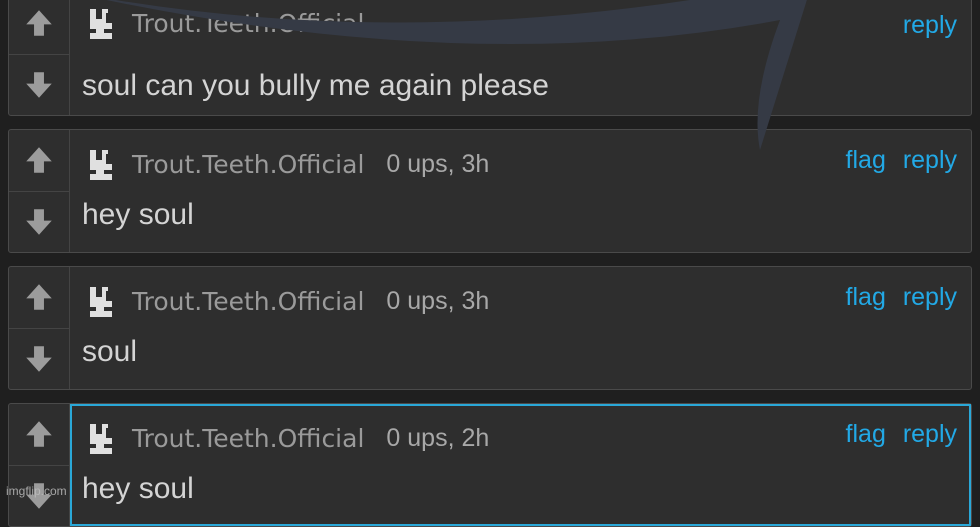  I want to click on comment-text: soul can you bully me again please, so click(315, 85).